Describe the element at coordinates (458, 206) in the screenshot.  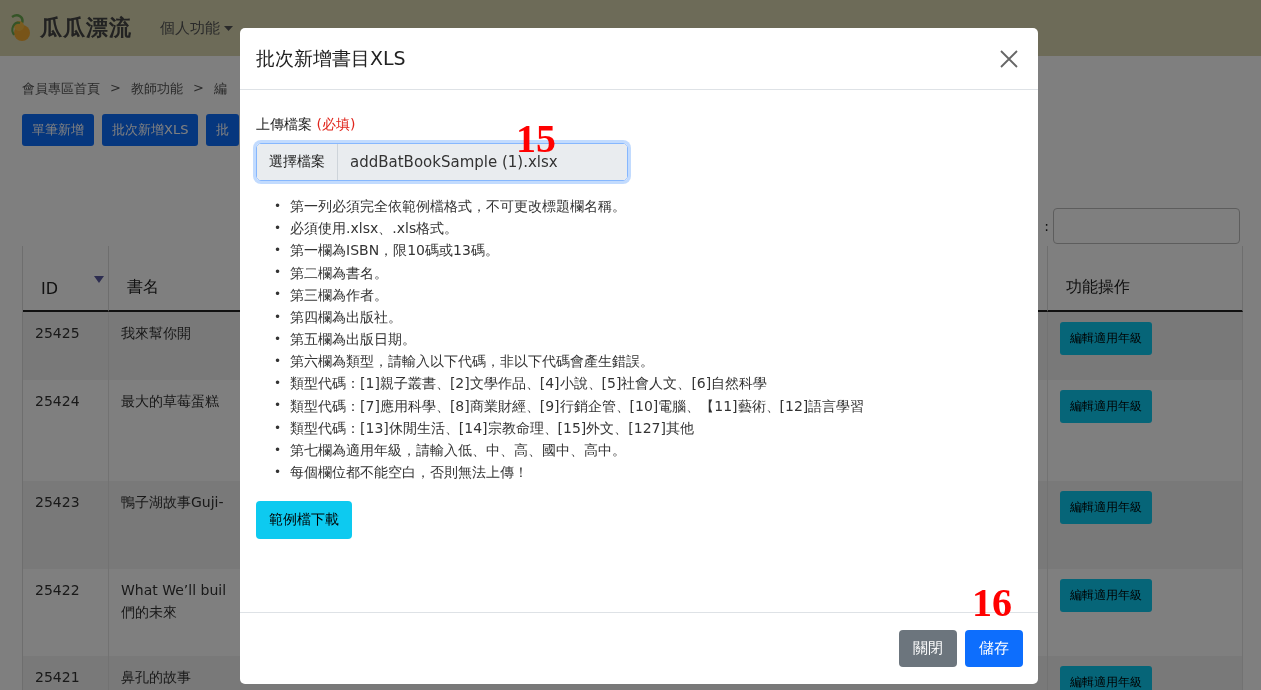
I see `instruction-item: 第一列必須完全依範例檔格式，不可更改標題欄名稱。` at that location.